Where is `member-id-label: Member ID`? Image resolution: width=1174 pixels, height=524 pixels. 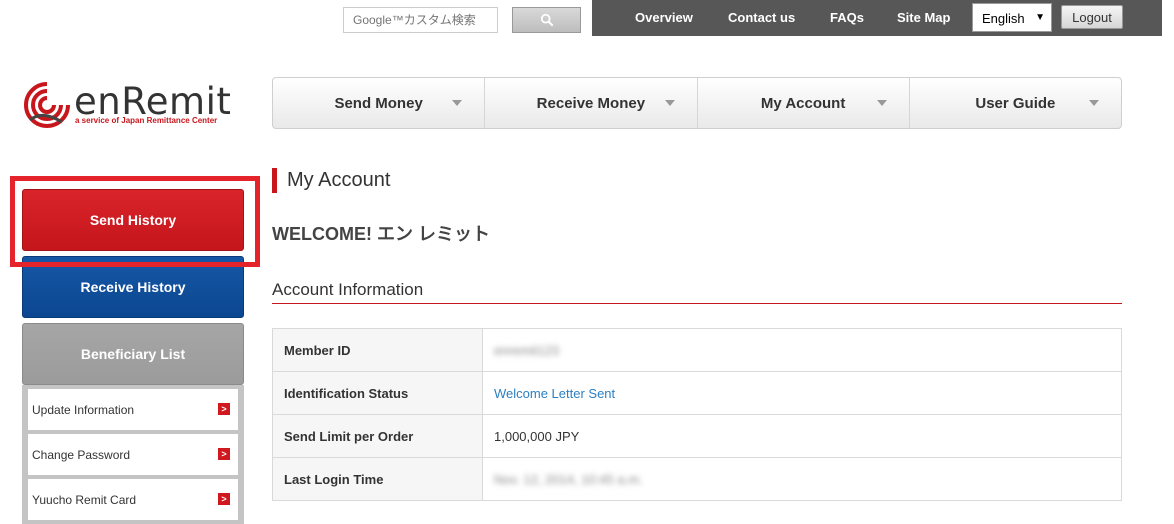 member-id-label: Member ID is located at coordinates (377, 350).